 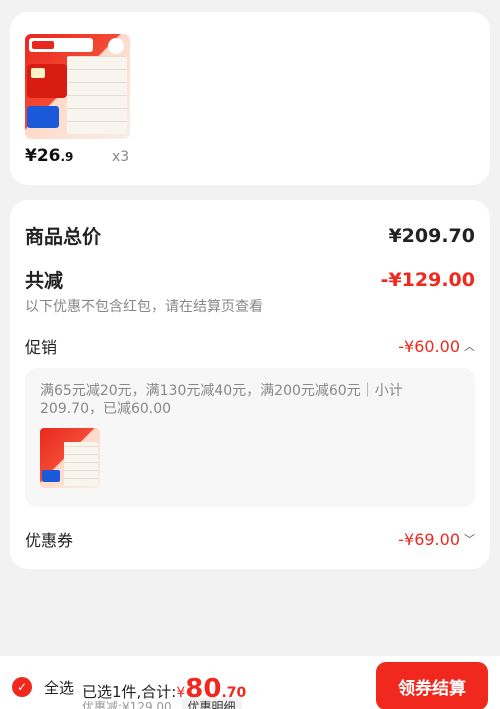 I want to click on checkout-button: 领券结算, so click(x=432, y=685).